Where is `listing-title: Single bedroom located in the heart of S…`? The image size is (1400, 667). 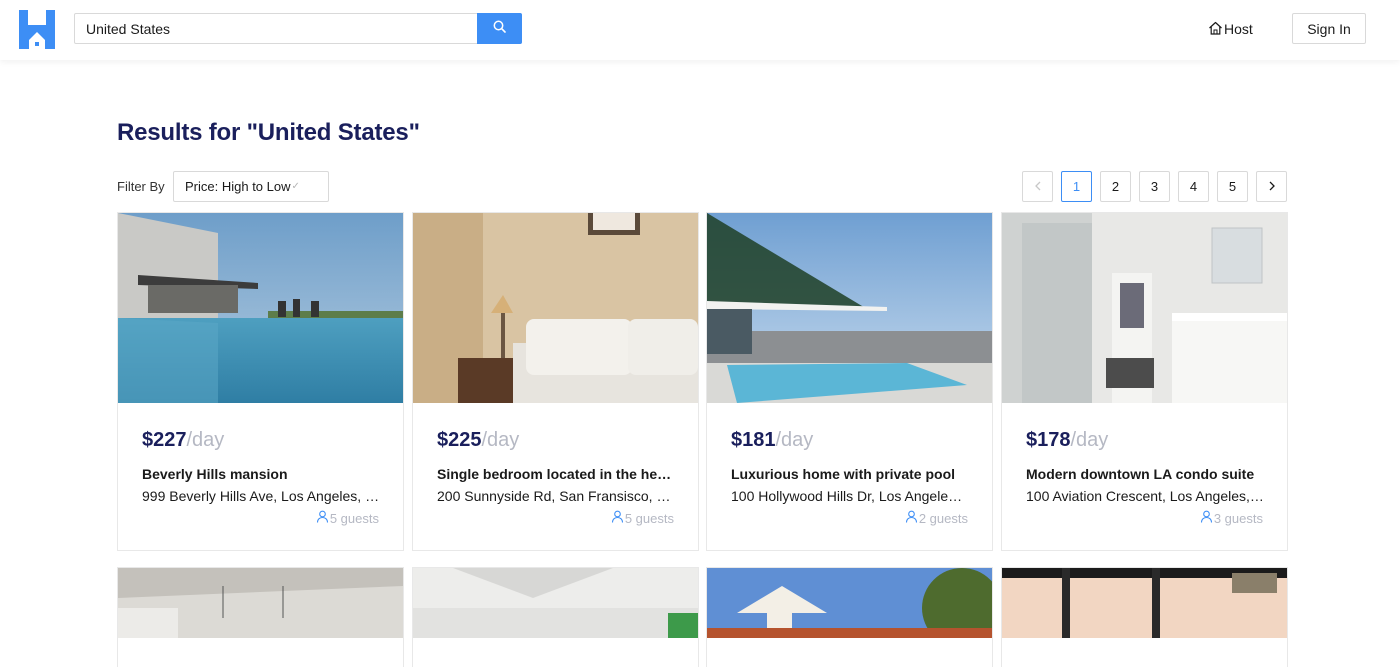 listing-title: Single bedroom located in the heart of S… is located at coordinates (556, 474).